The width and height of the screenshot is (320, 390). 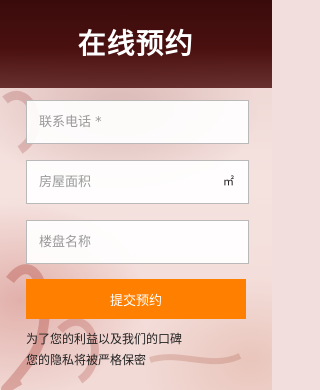 I want to click on property-name-input, so click(x=137, y=242).